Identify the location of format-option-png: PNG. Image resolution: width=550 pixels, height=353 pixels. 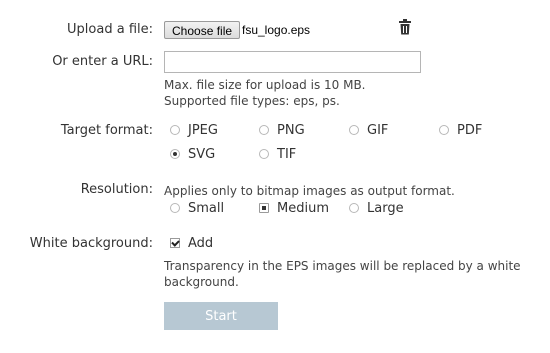
(291, 130).